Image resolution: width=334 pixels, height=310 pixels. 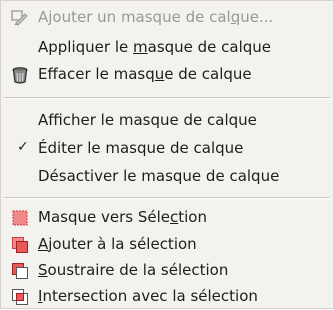 I want to click on check-mark-icon: ✓, so click(x=23, y=147).